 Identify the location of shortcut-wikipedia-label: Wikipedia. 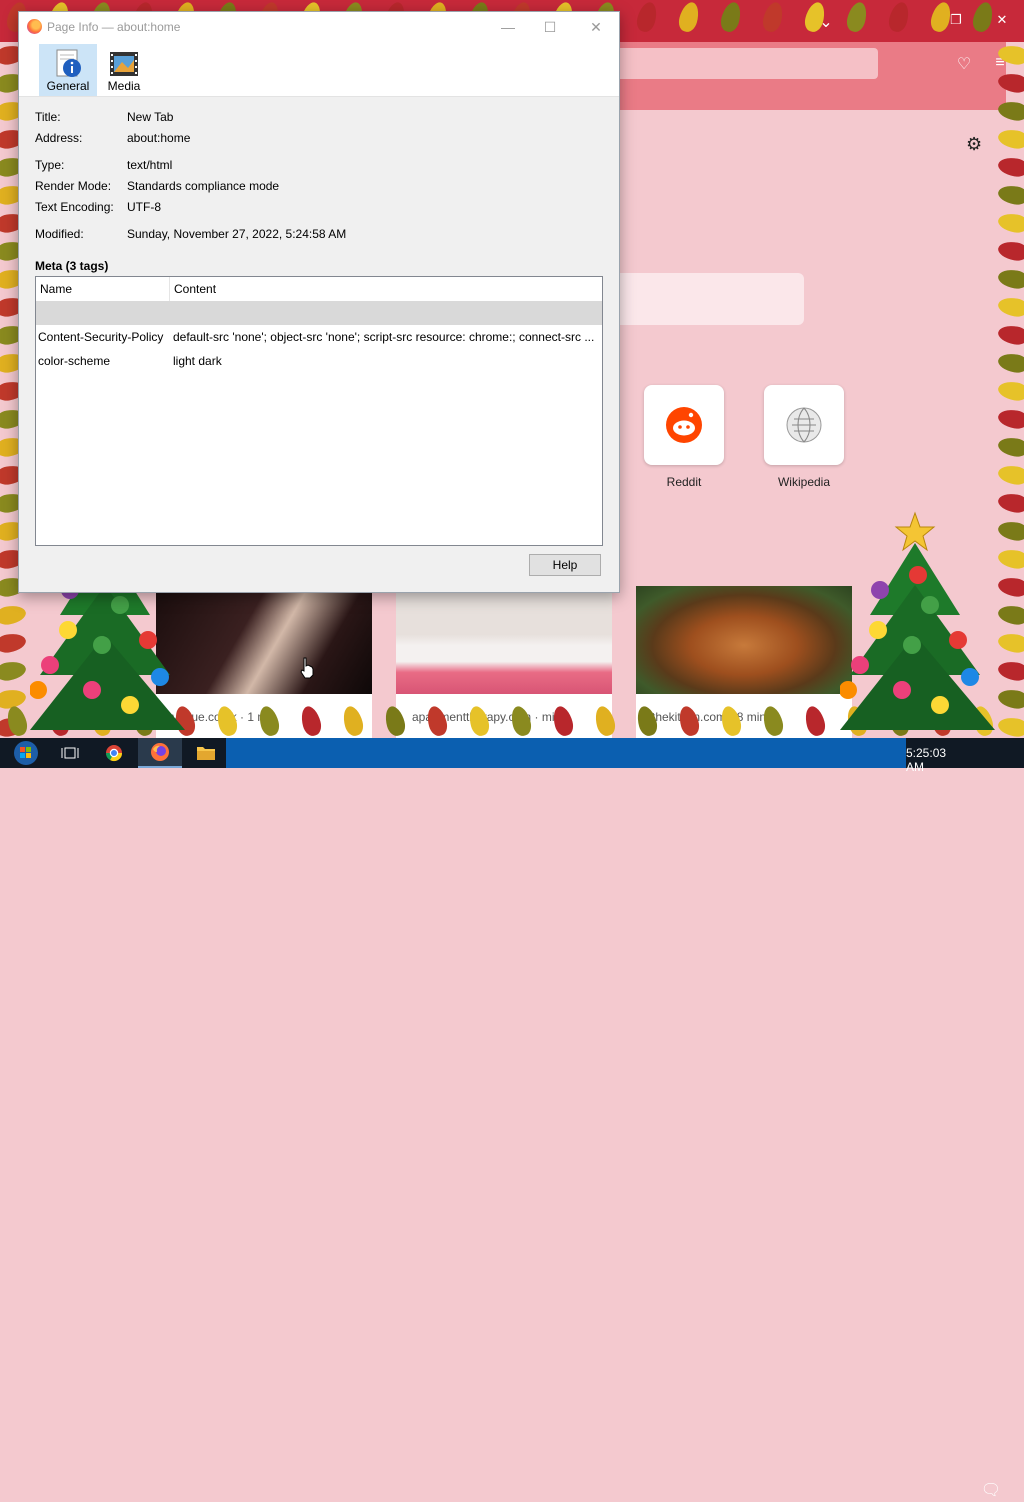
(804, 482).